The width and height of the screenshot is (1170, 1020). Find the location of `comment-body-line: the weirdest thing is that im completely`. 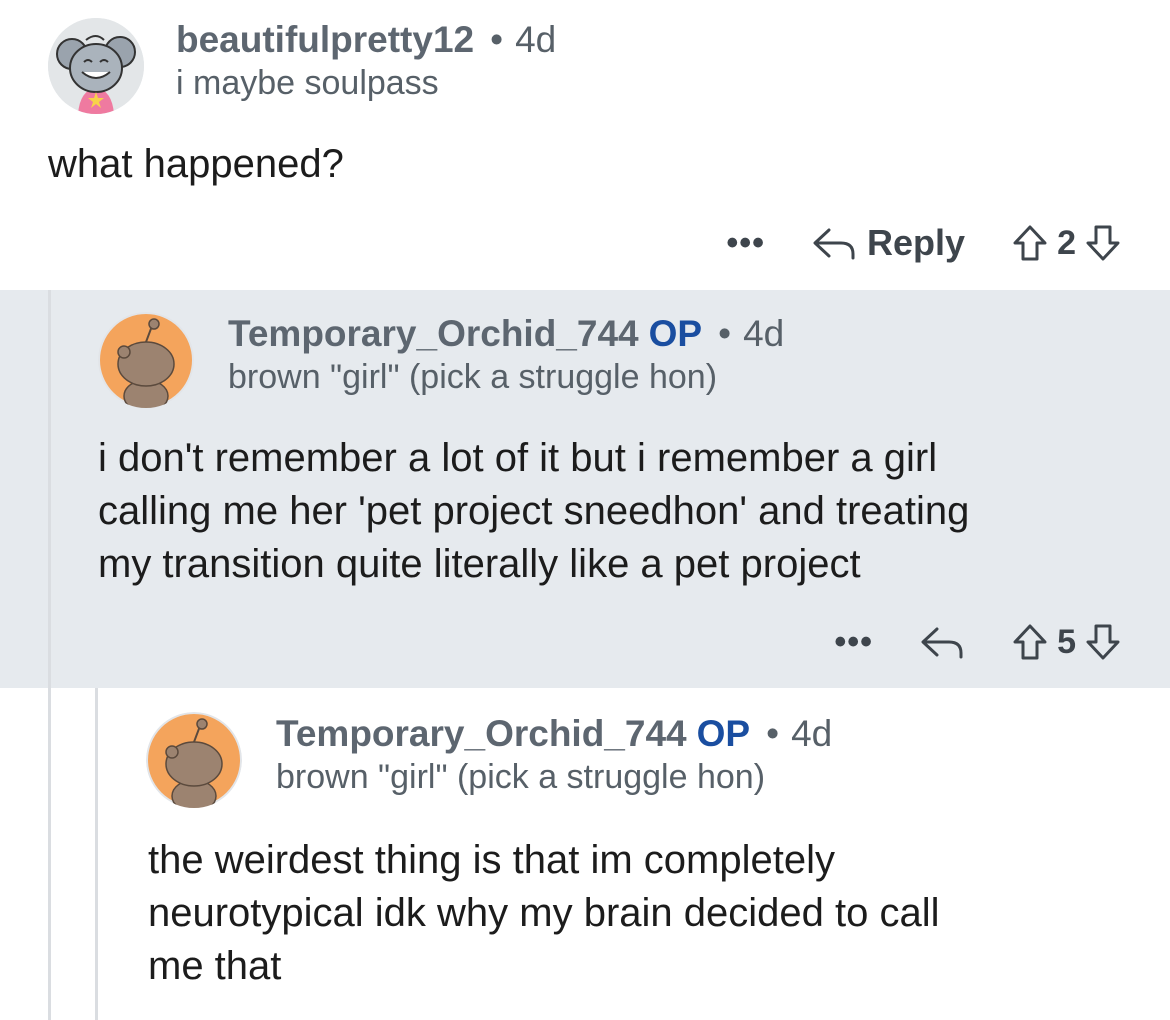

comment-body-line: the weirdest thing is that im completely is located at coordinates (491, 860).